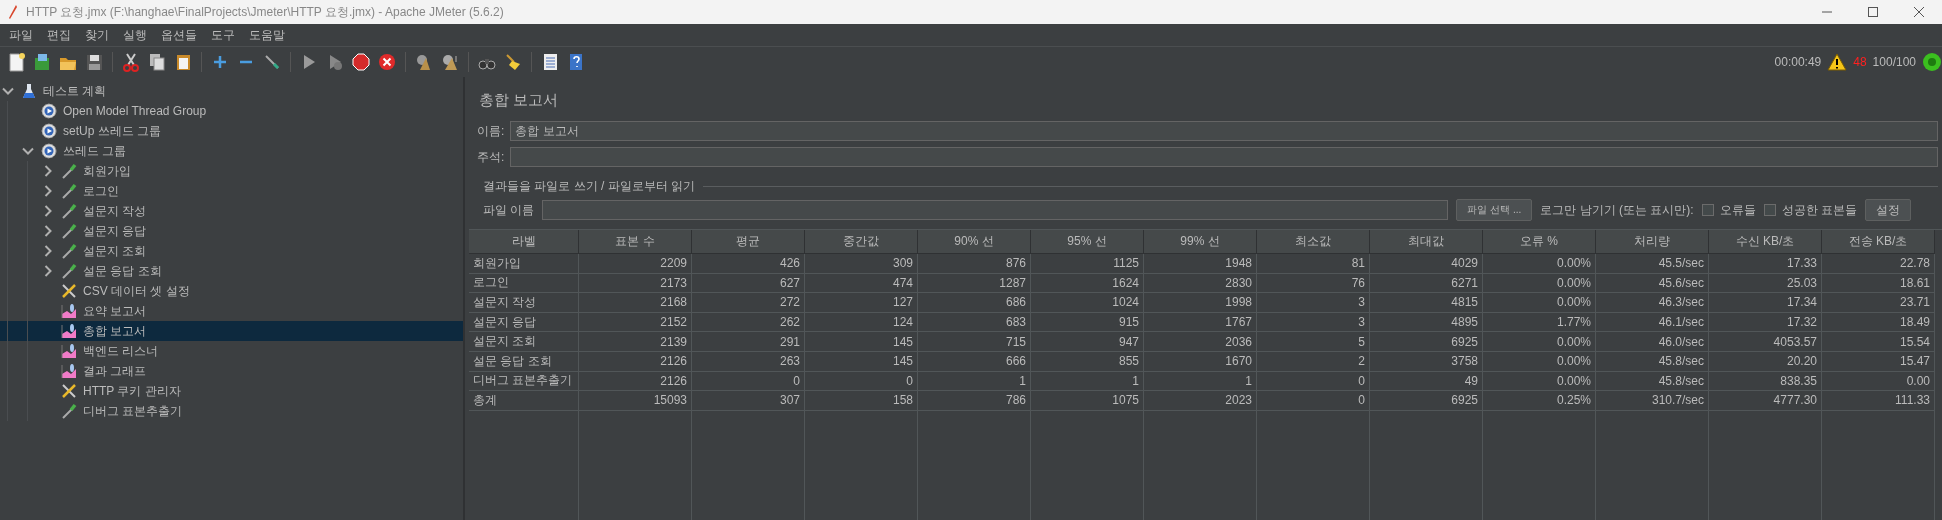 Image resolution: width=1942 pixels, height=520 pixels. What do you see at coordinates (1765, 283) in the screenshot?
I see `table-cell: 25.03` at bounding box center [1765, 283].